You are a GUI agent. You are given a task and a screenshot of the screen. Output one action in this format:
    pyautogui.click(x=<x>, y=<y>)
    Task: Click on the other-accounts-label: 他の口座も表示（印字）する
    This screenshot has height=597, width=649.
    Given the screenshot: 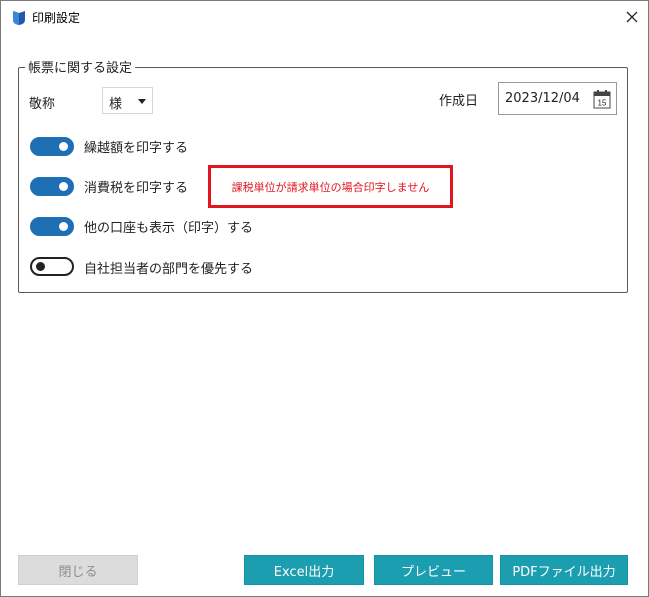 What is the action you would take?
    pyautogui.click(x=169, y=228)
    